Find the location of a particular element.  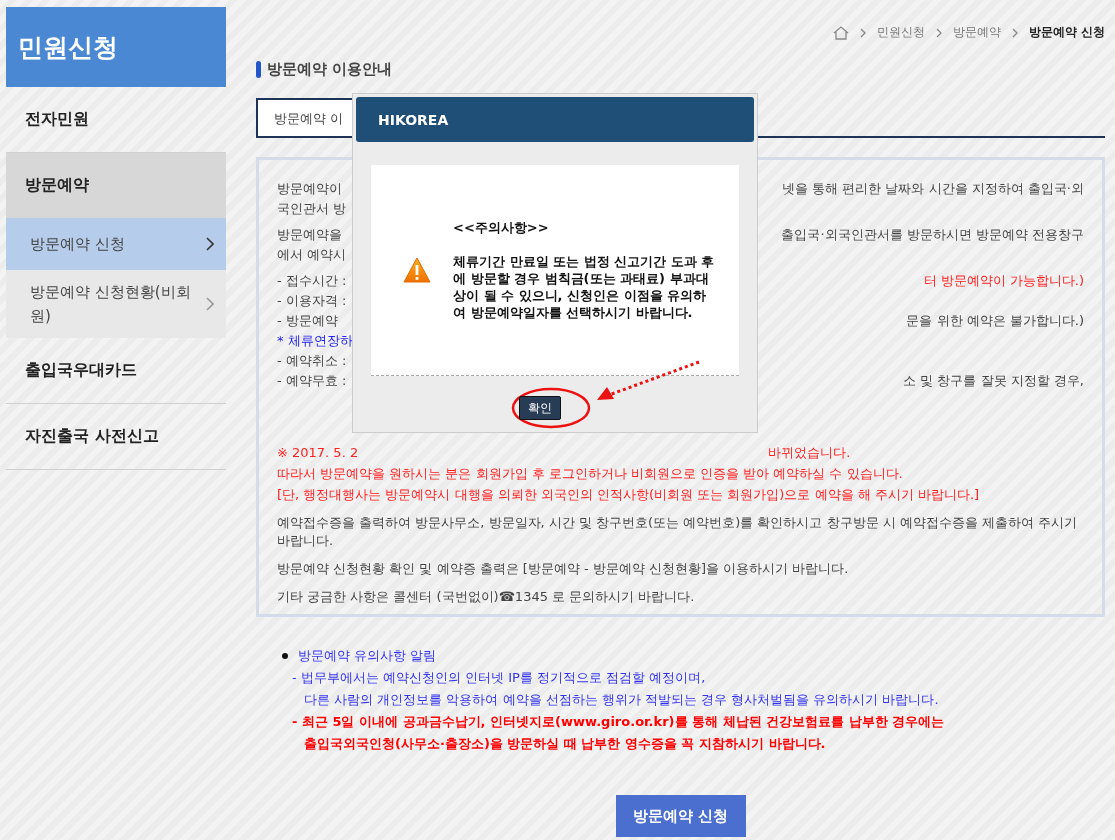

sidebar-item: 방문예약 is located at coordinates (116, 185).